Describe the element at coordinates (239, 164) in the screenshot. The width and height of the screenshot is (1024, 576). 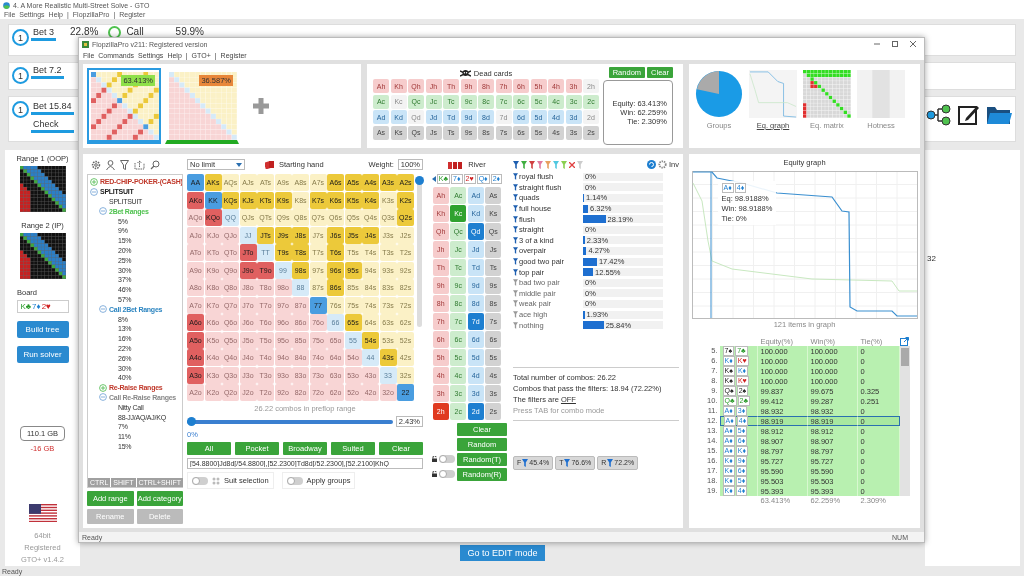
I see `caret-icon` at that location.